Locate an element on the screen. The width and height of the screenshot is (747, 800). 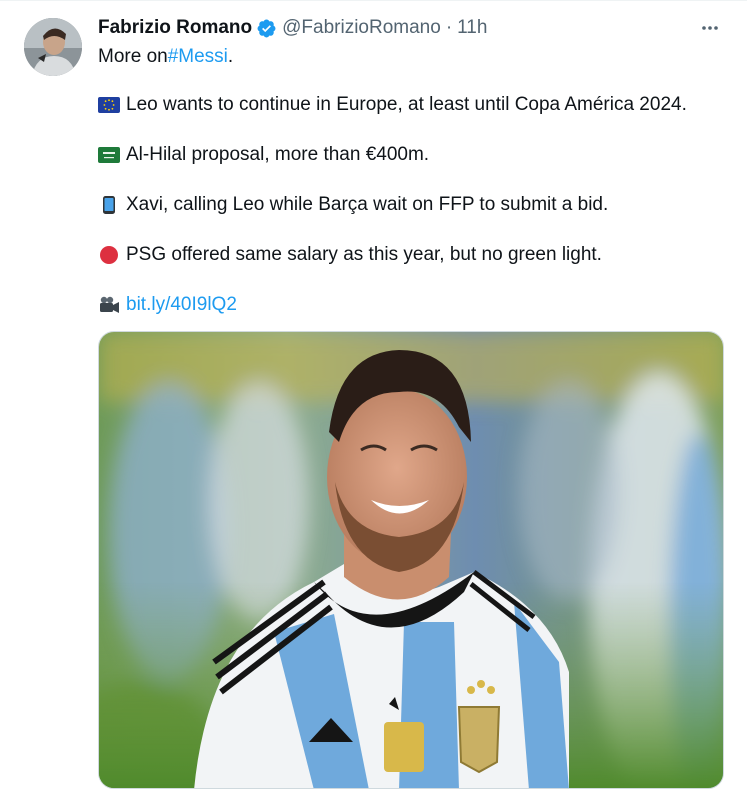
more-horizontal-icon is located at coordinates (710, 28).